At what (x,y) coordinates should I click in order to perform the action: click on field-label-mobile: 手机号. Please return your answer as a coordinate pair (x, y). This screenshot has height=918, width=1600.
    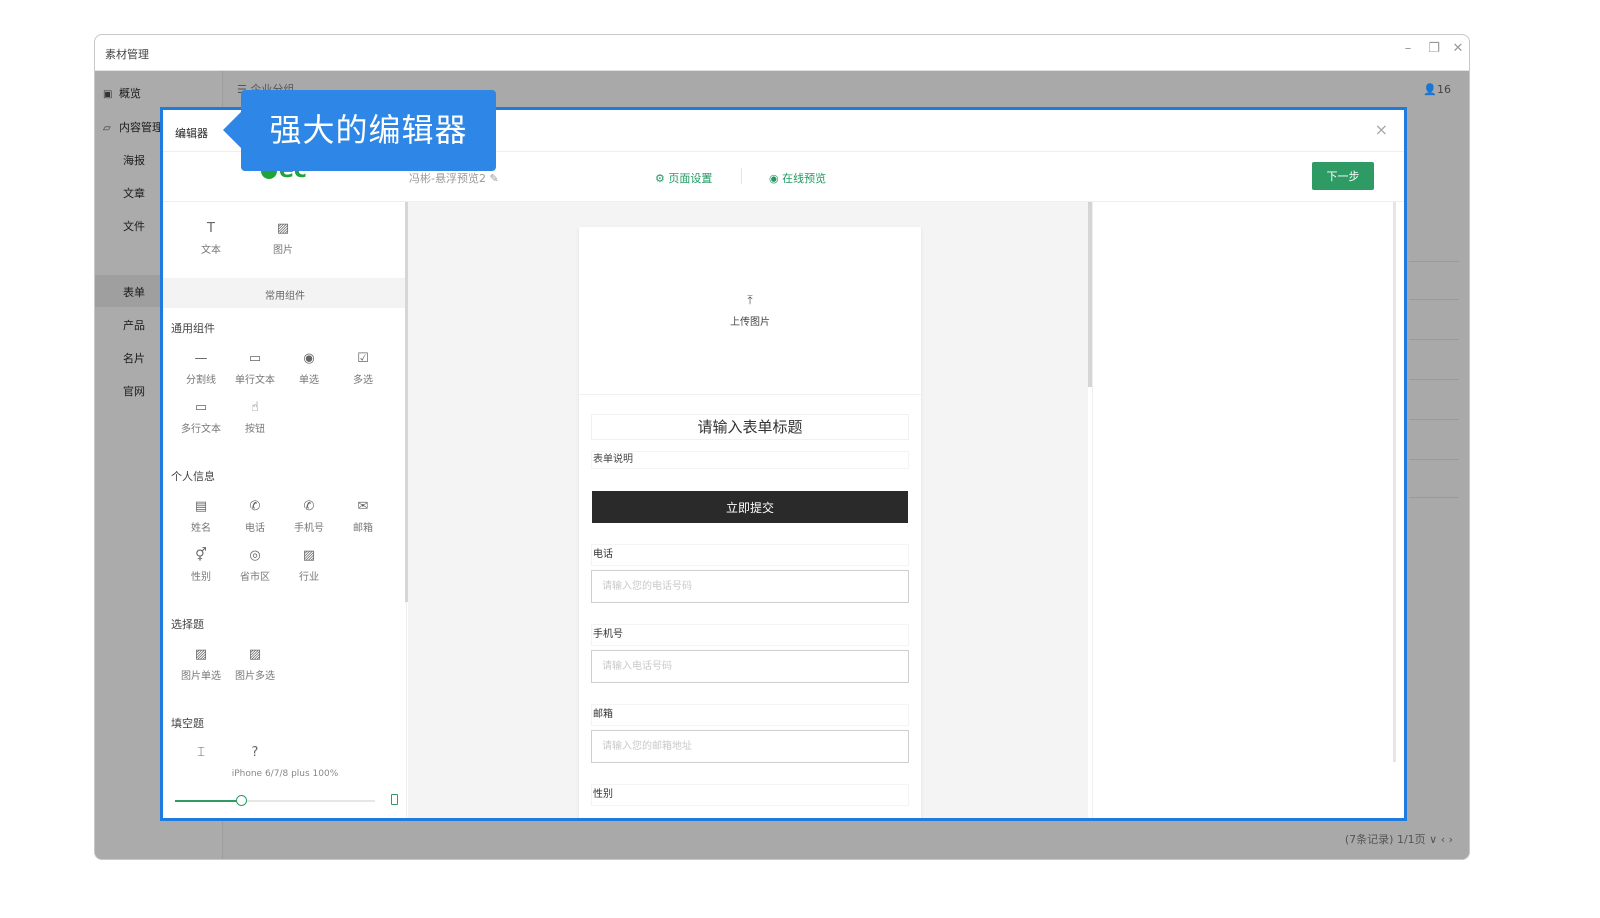
    Looking at the image, I should click on (750, 635).